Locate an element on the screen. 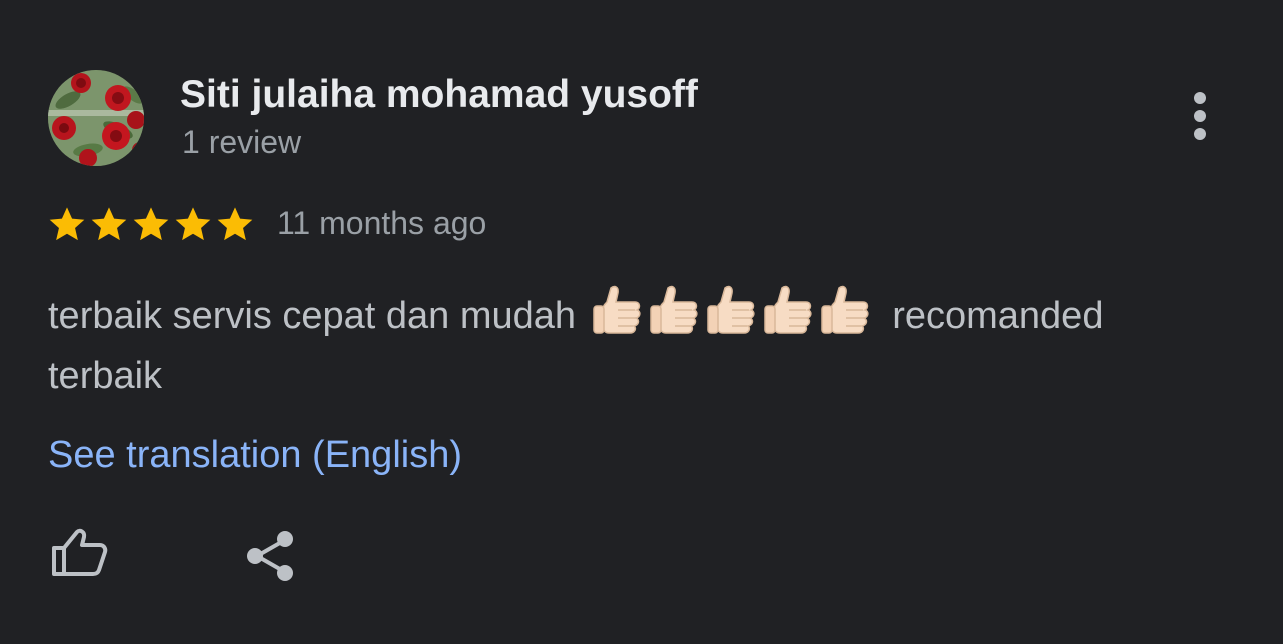 This screenshot has width=1283, height=644. share-icon is located at coordinates (270, 556).